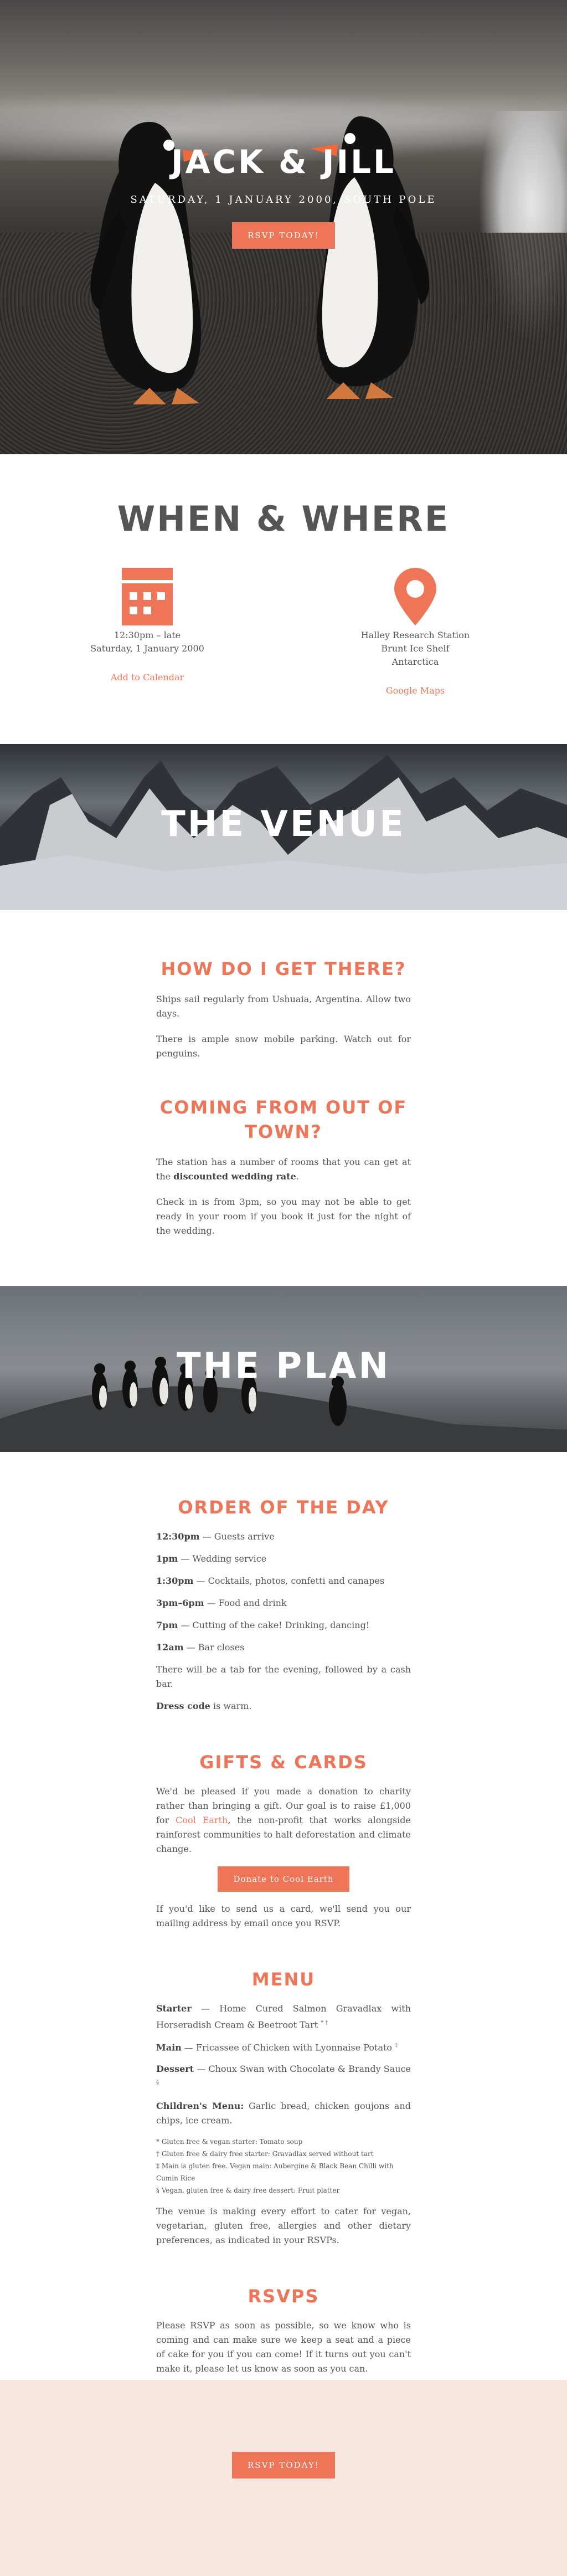  I want to click on plan-banner: THE PLAN, so click(283, 1369).